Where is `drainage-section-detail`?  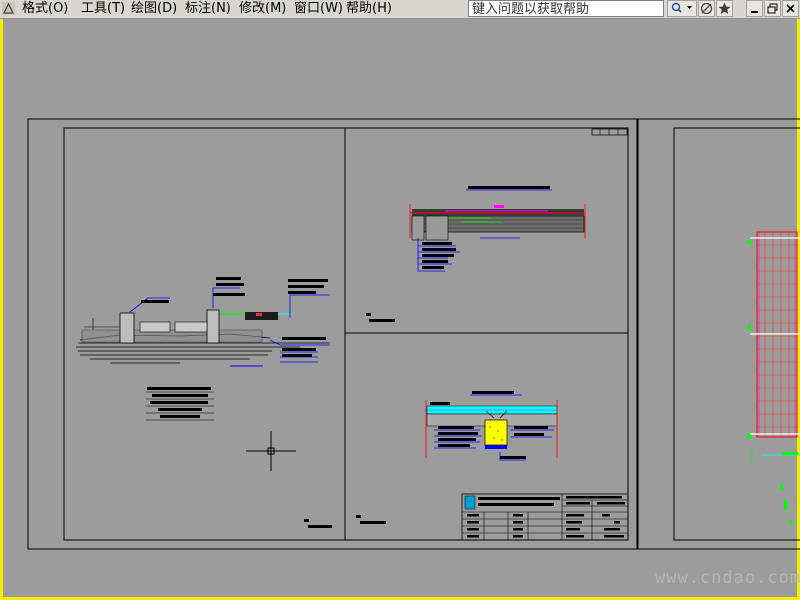 drainage-section-detail is located at coordinates (491, 426).